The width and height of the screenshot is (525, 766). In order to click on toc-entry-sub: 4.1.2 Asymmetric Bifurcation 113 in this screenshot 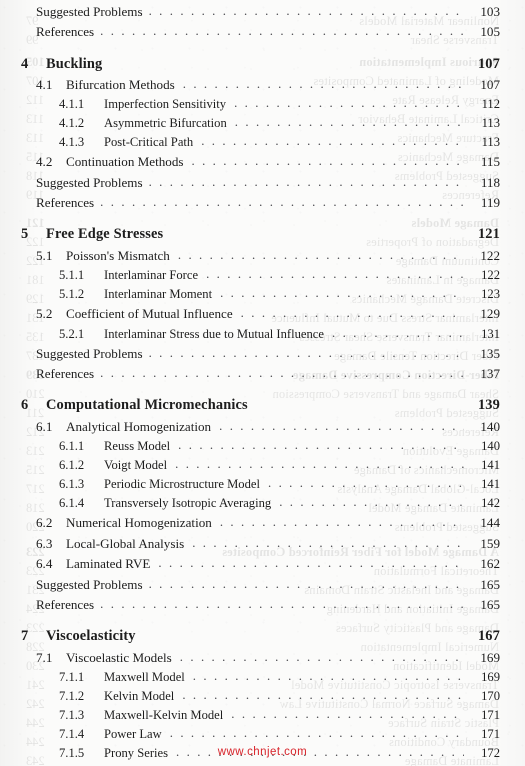, I will do `click(262, 123)`.